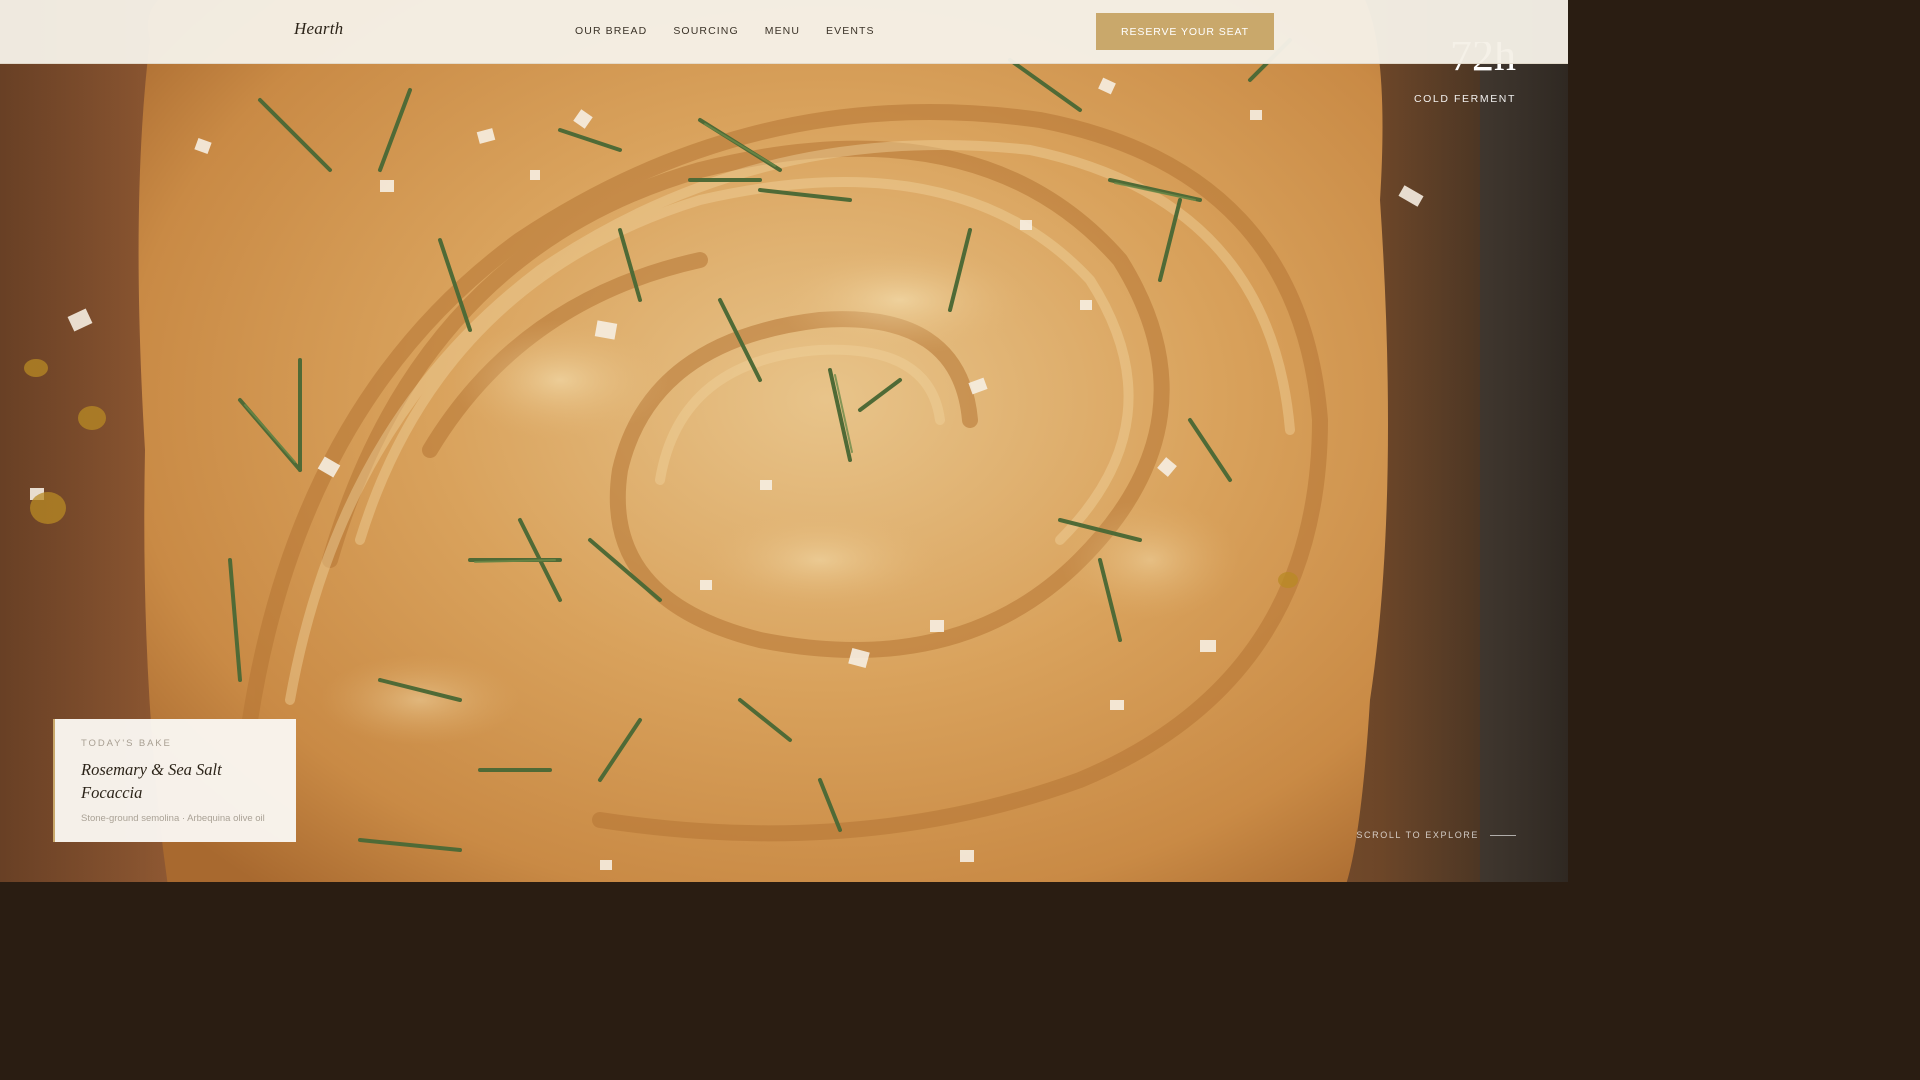 The height and width of the screenshot is (1080, 1920). What do you see at coordinates (151, 781) in the screenshot?
I see `todays-bake-title: Rosemary & Sea Salt Focaccia` at bounding box center [151, 781].